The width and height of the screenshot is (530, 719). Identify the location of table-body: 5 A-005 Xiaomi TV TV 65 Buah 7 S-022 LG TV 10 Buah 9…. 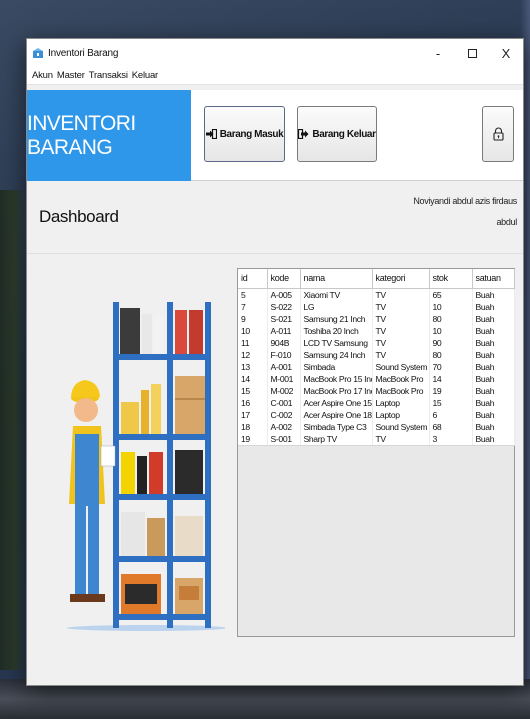
(376, 367).